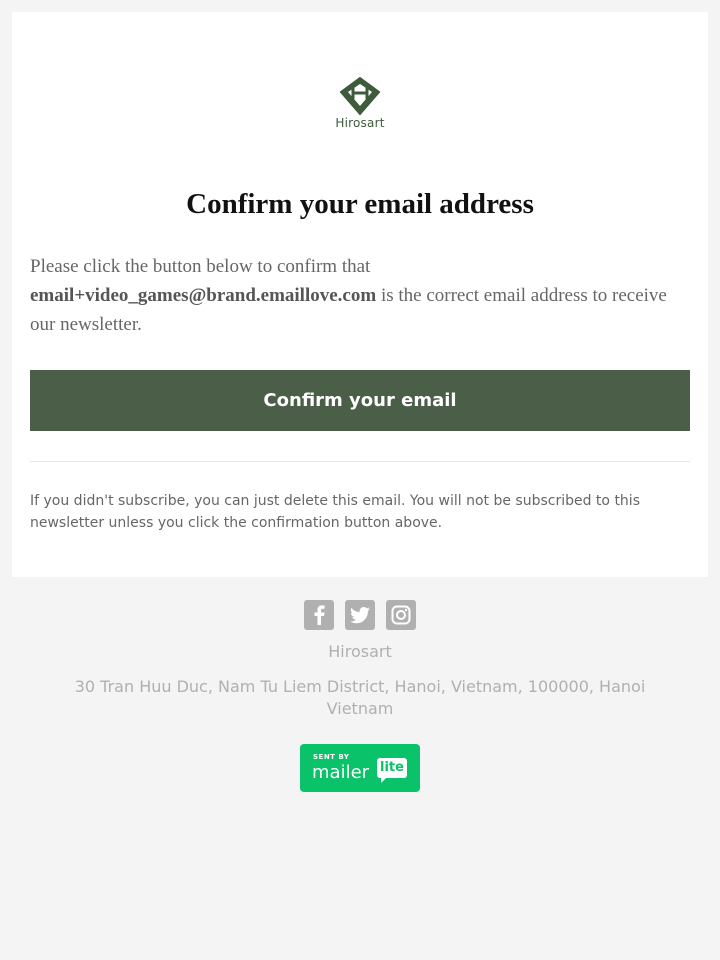  What do you see at coordinates (360, 461) in the screenshot?
I see `divider` at bounding box center [360, 461].